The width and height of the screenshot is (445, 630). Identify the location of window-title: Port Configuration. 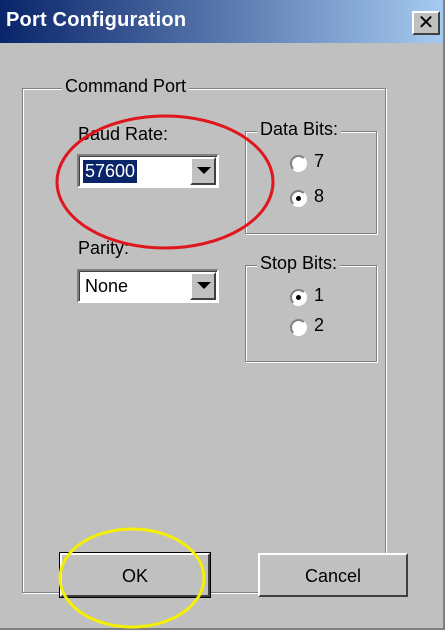
(96, 20).